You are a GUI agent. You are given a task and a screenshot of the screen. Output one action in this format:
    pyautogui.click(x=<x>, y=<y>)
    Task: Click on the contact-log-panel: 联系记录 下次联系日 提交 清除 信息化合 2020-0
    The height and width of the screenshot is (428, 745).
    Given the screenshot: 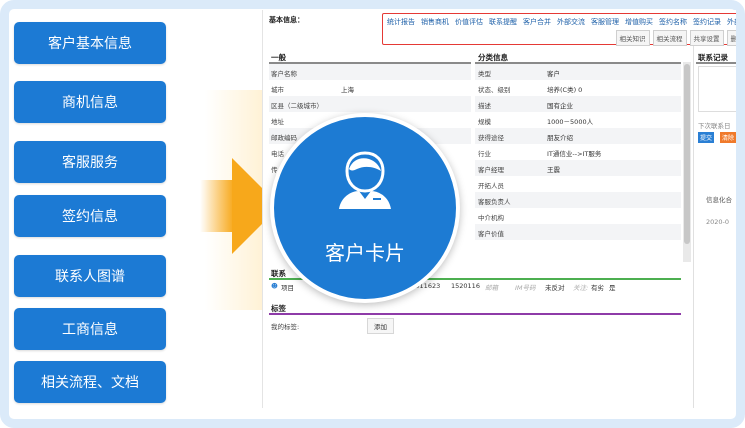 What is the action you would take?
    pyautogui.click(x=714, y=227)
    